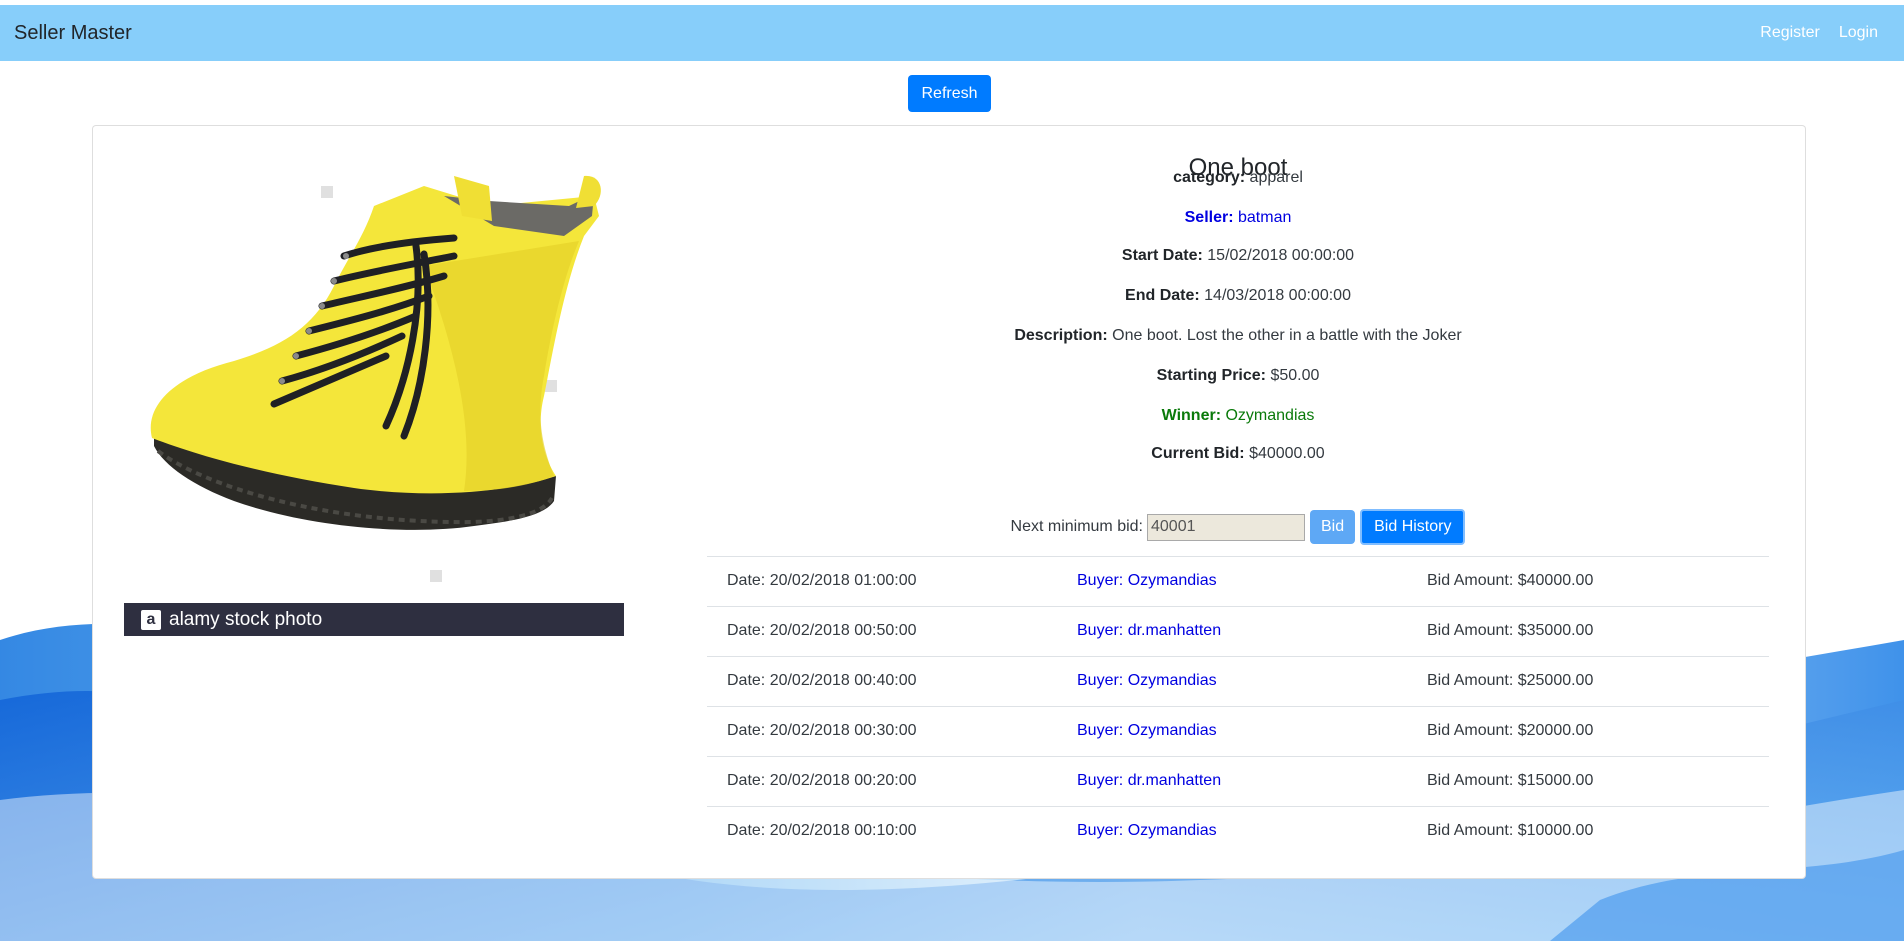 The height and width of the screenshot is (941, 1904). What do you see at coordinates (1076, 526) in the screenshot?
I see `next-bid-label: Next minimum bid:` at bounding box center [1076, 526].